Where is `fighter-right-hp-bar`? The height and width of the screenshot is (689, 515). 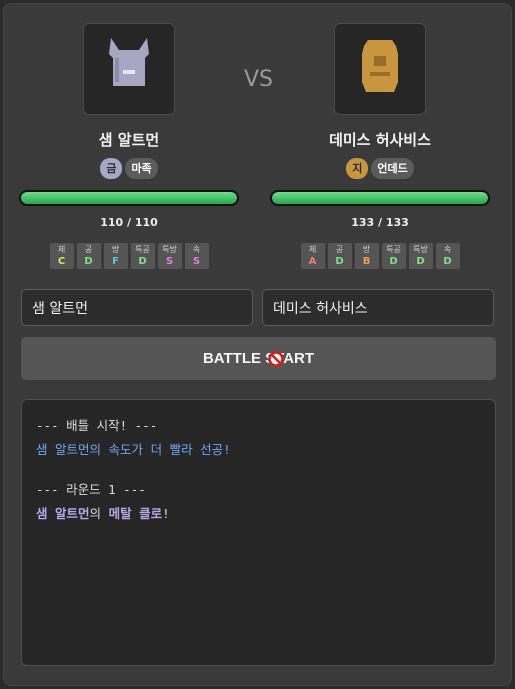
fighter-right-hp-bar is located at coordinates (380, 198).